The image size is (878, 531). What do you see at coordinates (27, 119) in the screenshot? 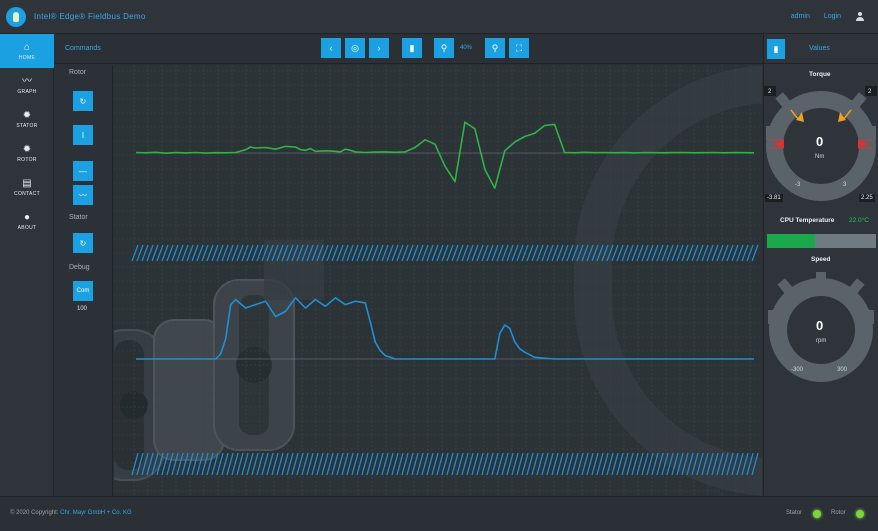
I see `sidebar-item-stator: ✹ STATOR` at bounding box center [27, 119].